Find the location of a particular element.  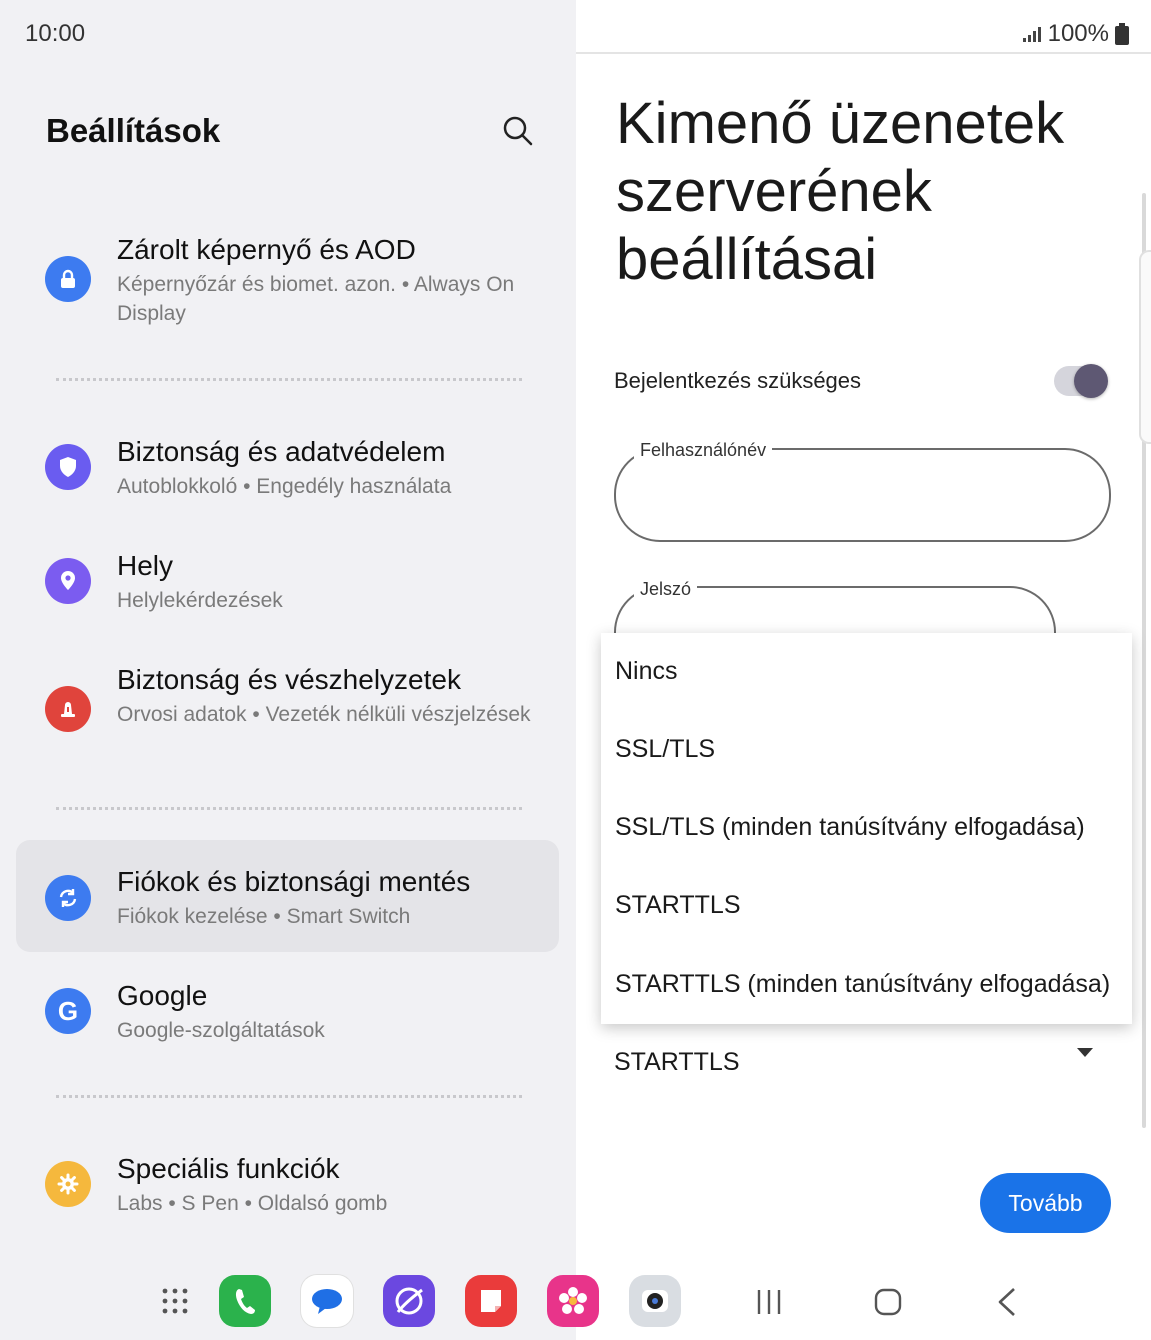

dropdown-option-none: Nincs is located at coordinates (646, 671).